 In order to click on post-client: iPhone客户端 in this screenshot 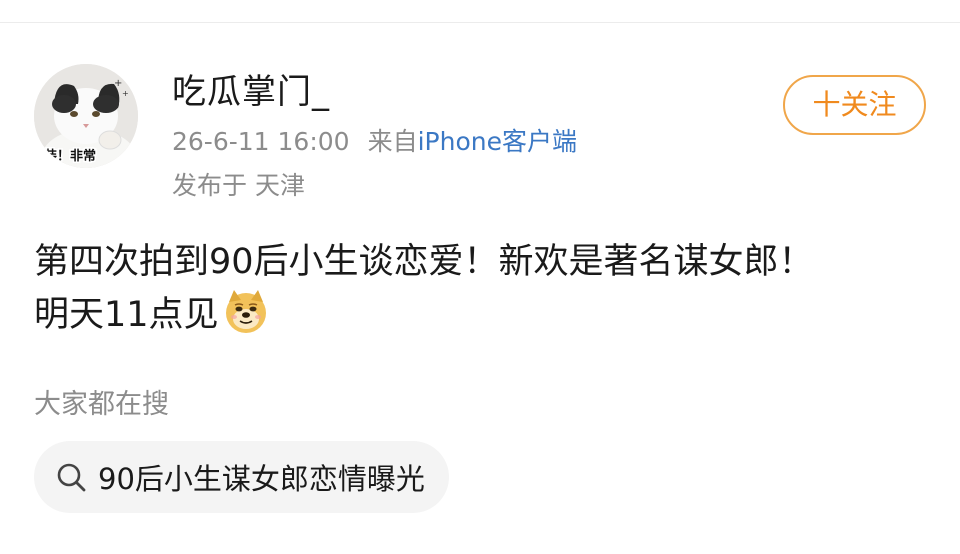, I will do `click(497, 141)`.